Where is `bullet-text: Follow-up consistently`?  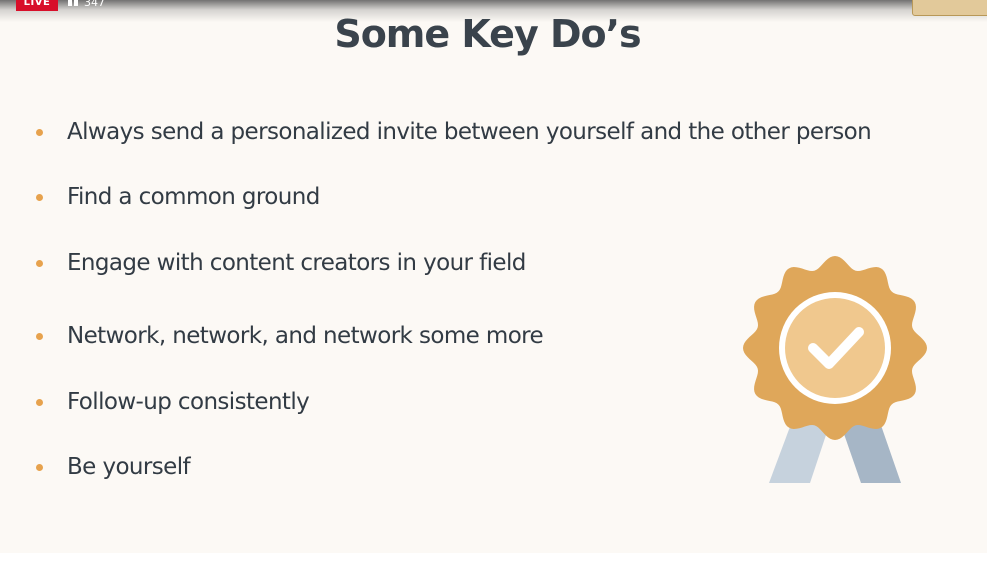
bullet-text: Follow-up consistently is located at coordinates (188, 402).